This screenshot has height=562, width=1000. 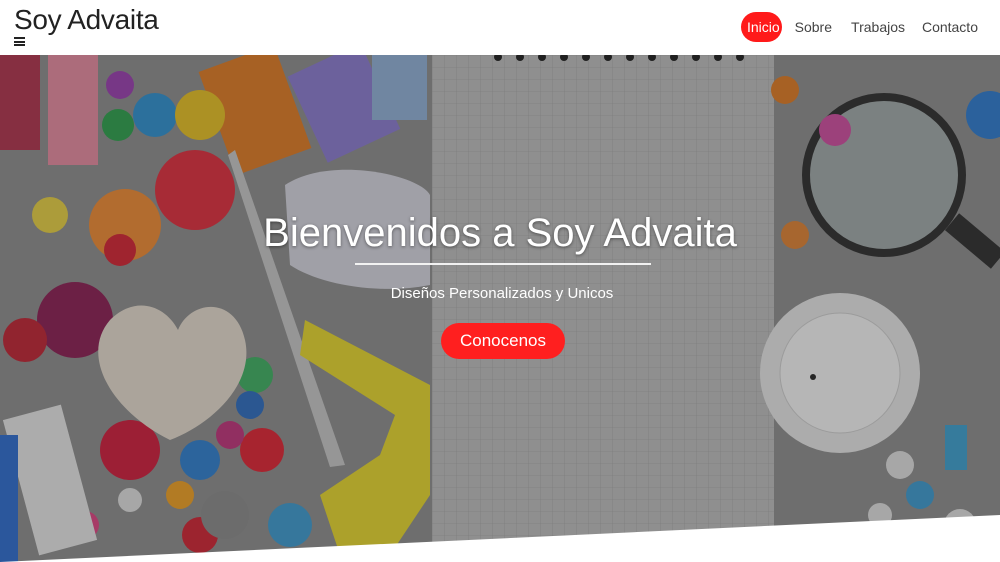 What do you see at coordinates (503, 264) in the screenshot?
I see `hero-divider` at bounding box center [503, 264].